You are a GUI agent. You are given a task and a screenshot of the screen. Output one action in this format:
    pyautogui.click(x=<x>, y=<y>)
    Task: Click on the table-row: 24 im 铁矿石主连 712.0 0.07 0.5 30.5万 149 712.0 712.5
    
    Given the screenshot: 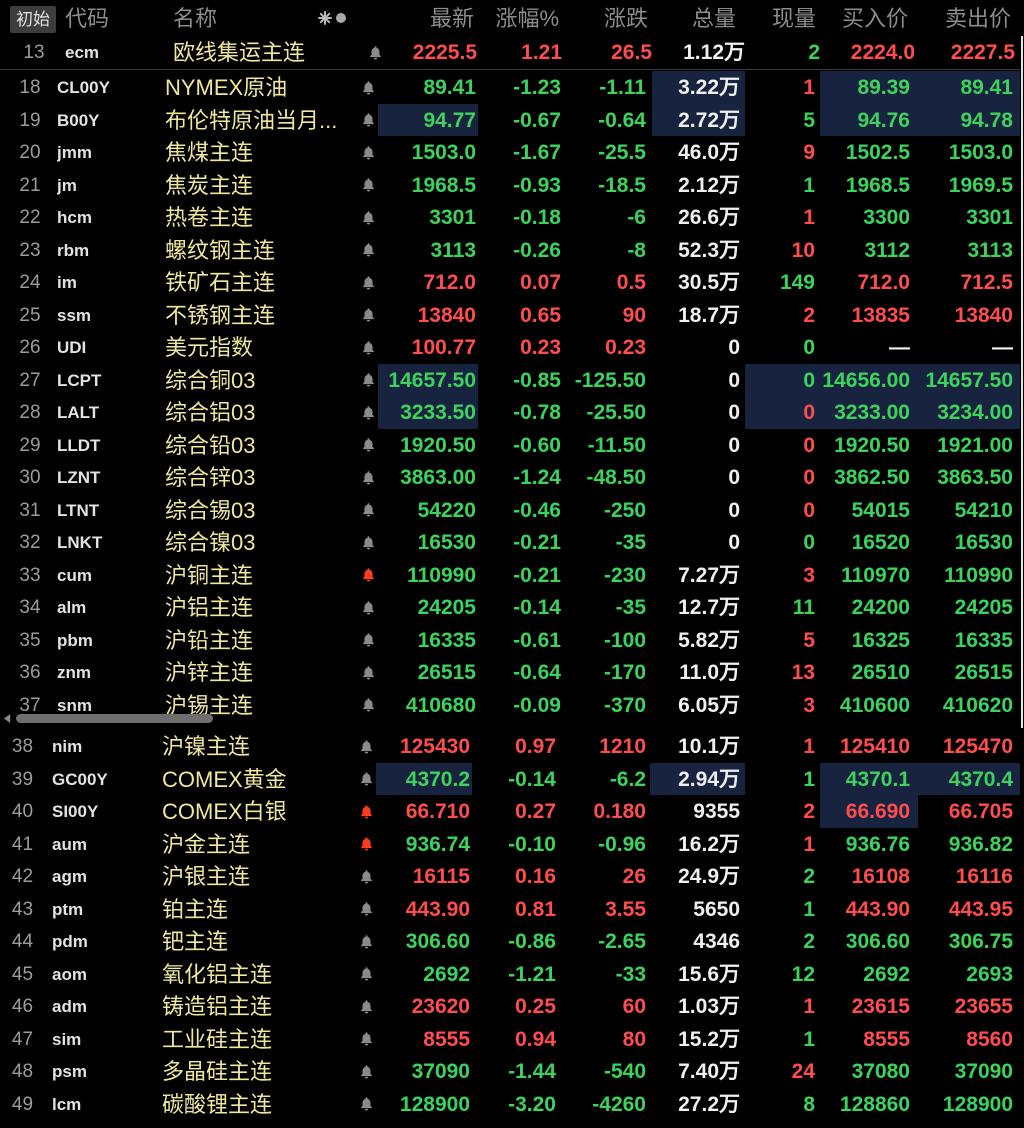 What is the action you would take?
    pyautogui.click(x=510, y=282)
    